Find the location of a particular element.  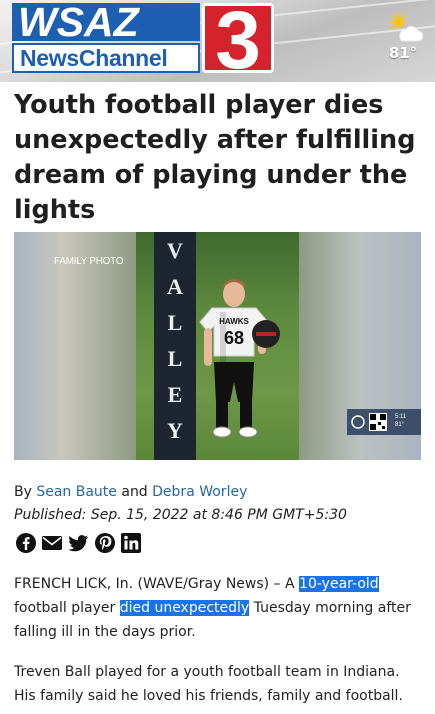

jersey-number: 68 is located at coordinates (234, 338).